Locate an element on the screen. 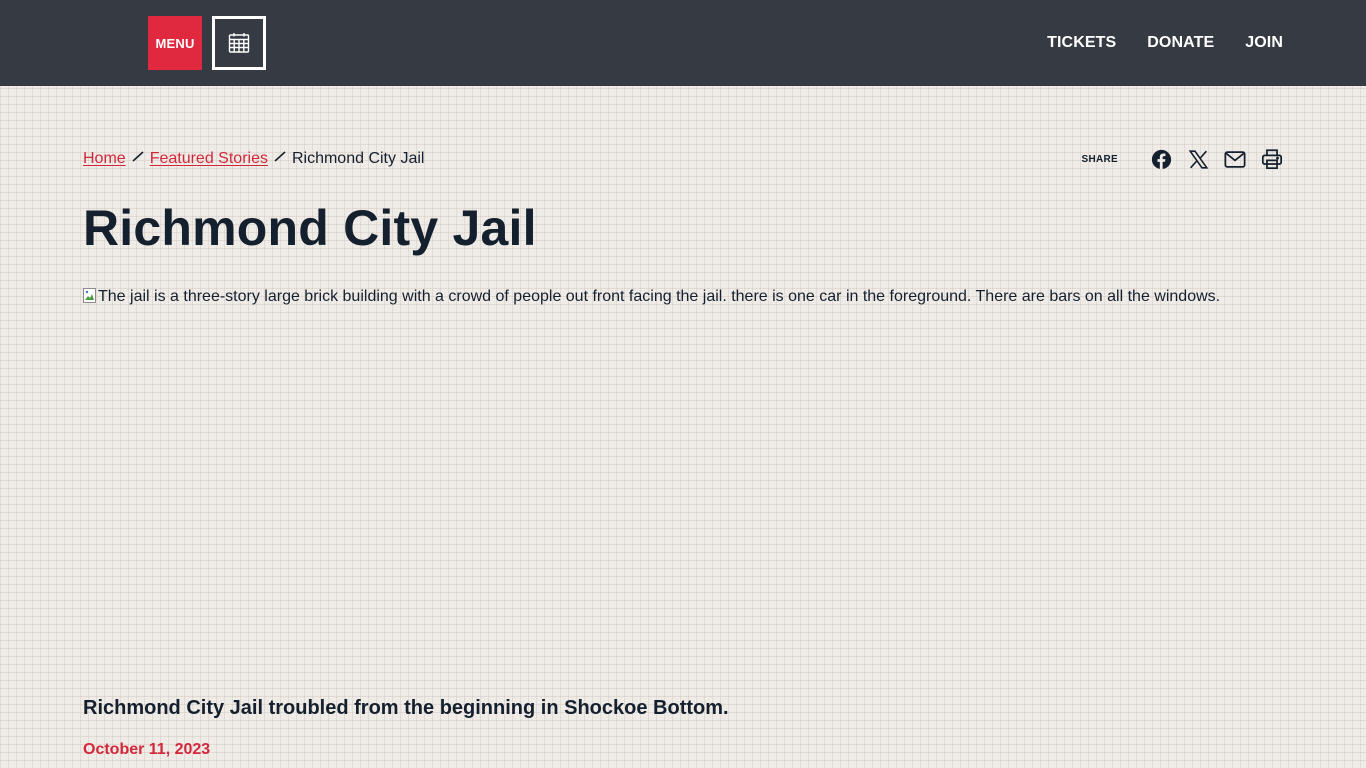  header-nav: TICKETS DONATE JOIN is located at coordinates (1165, 43).